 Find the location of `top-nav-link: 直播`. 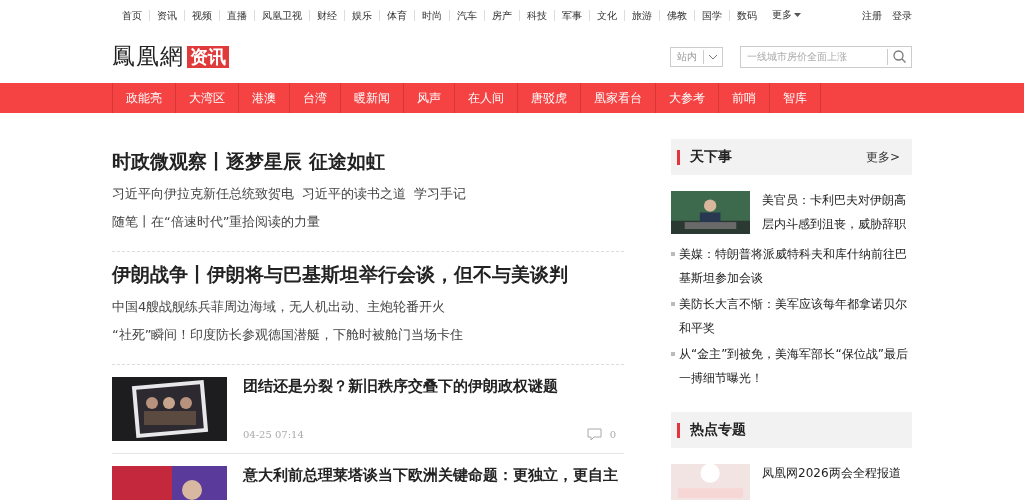

top-nav-link: 直播 is located at coordinates (236, 15).